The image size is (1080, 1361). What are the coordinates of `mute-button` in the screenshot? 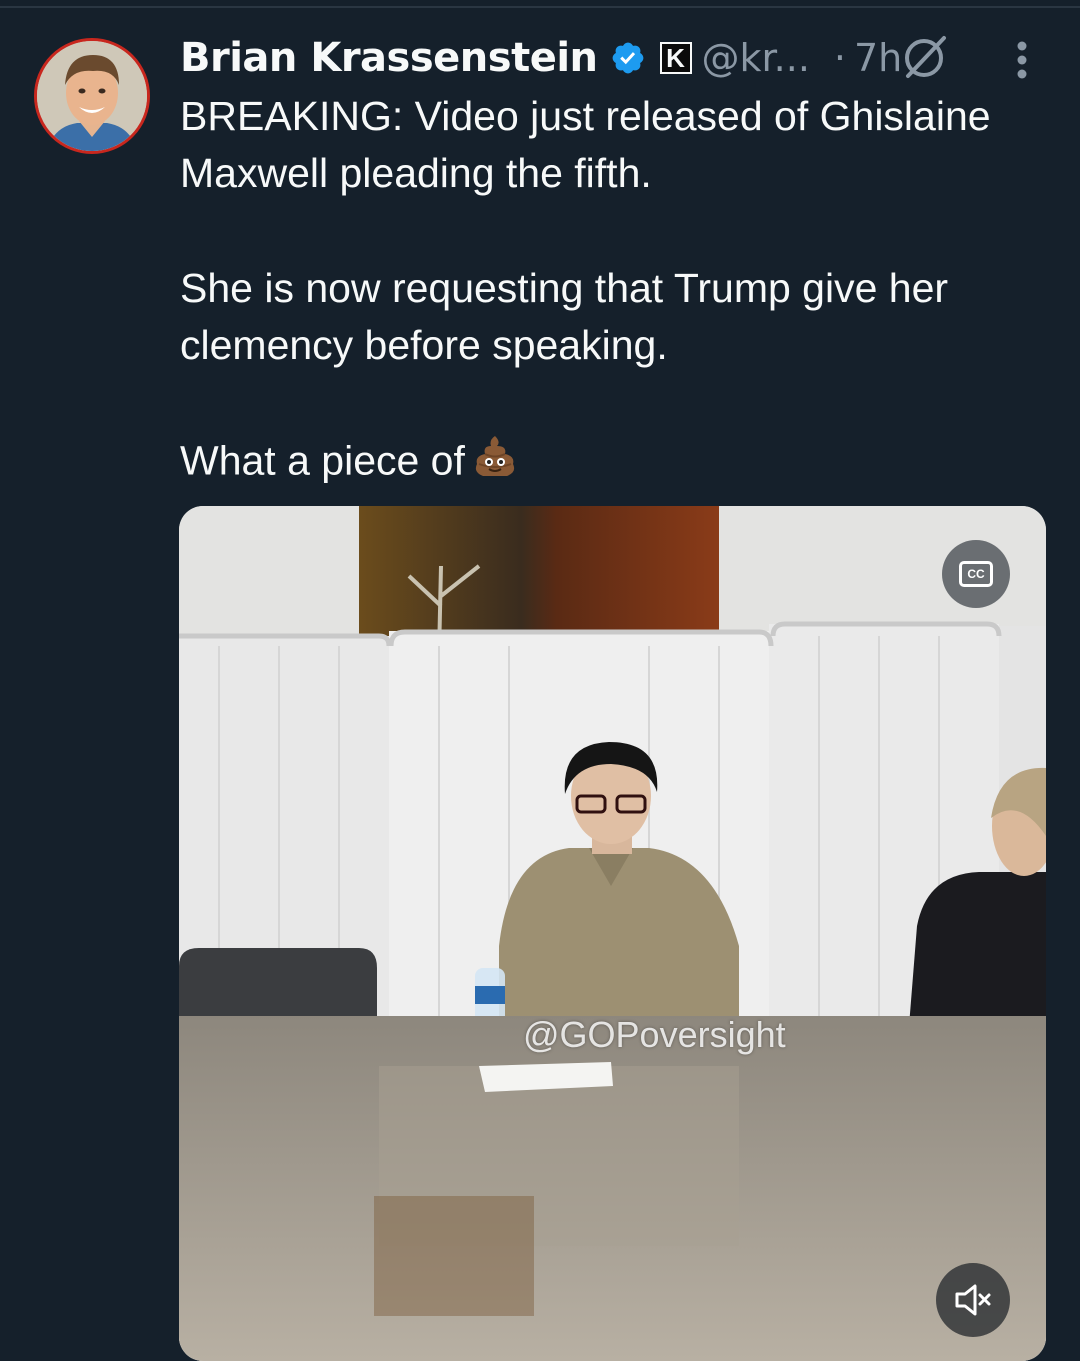 It's located at (973, 1300).